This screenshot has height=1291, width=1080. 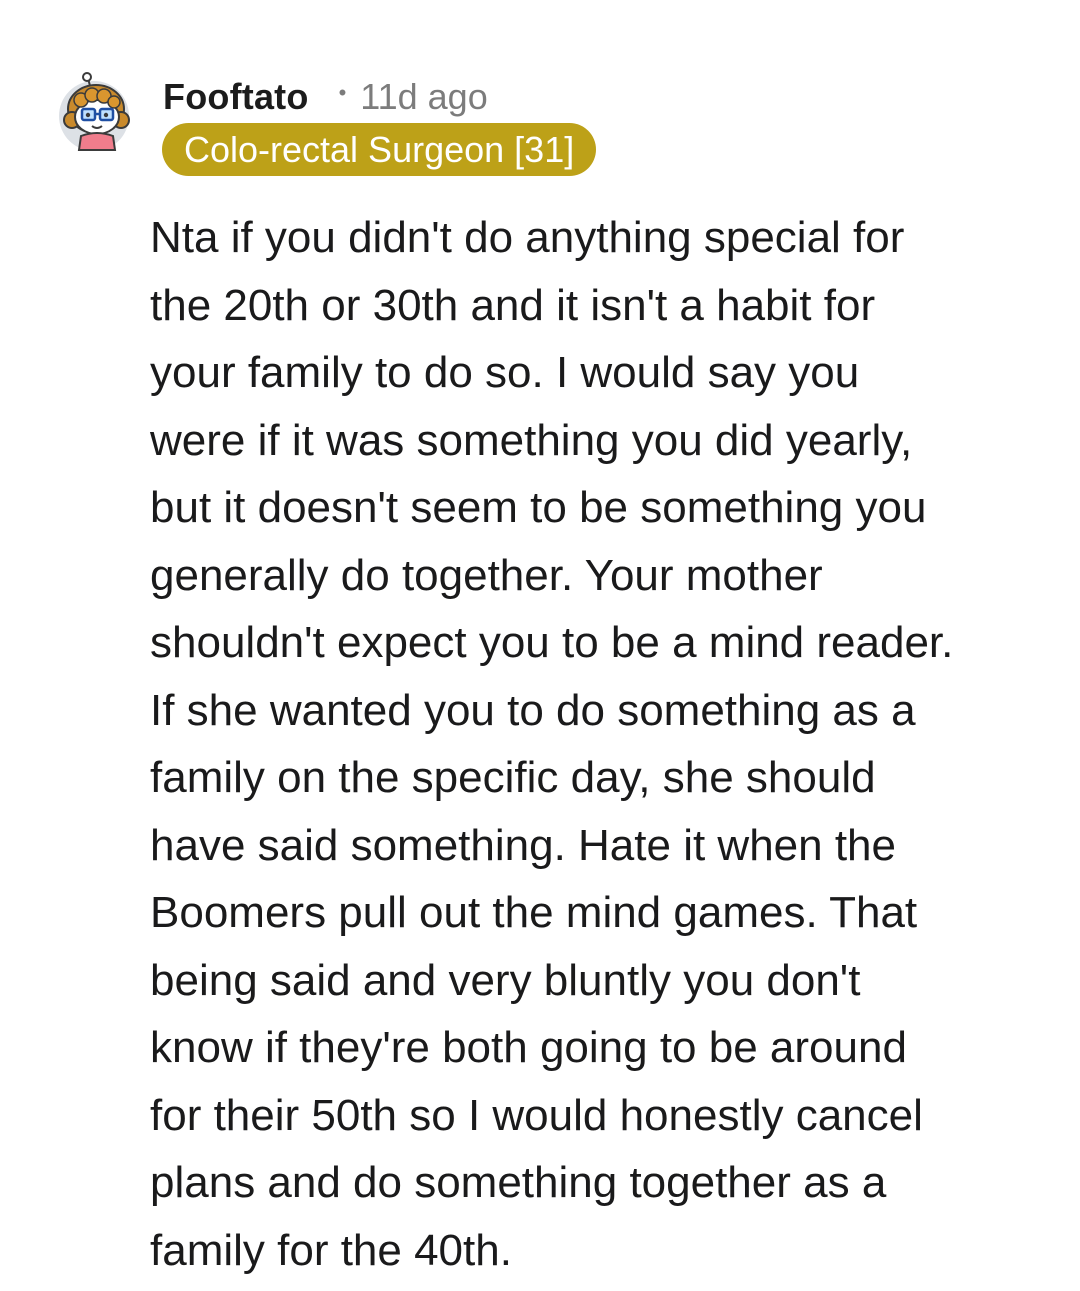 What do you see at coordinates (528, 1047) in the screenshot?
I see `comment-body-line: know if they're both going to be around` at bounding box center [528, 1047].